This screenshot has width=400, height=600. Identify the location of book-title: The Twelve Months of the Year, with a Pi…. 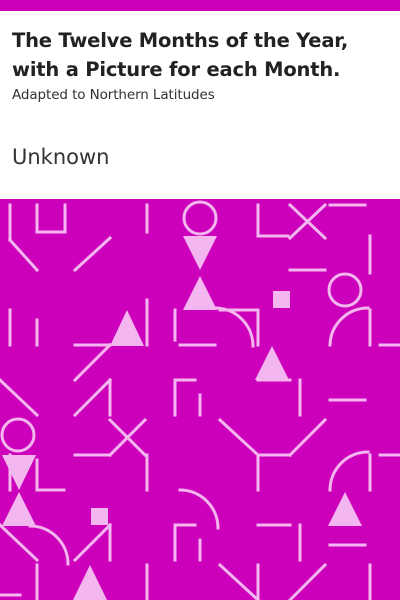
(180, 55).